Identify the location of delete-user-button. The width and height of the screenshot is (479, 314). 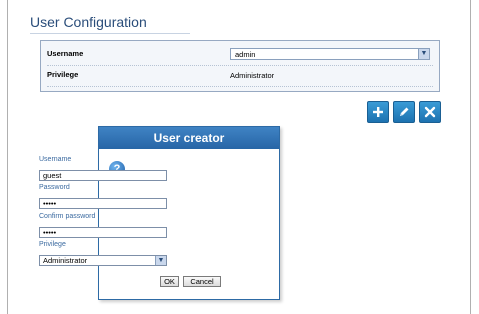
(430, 112).